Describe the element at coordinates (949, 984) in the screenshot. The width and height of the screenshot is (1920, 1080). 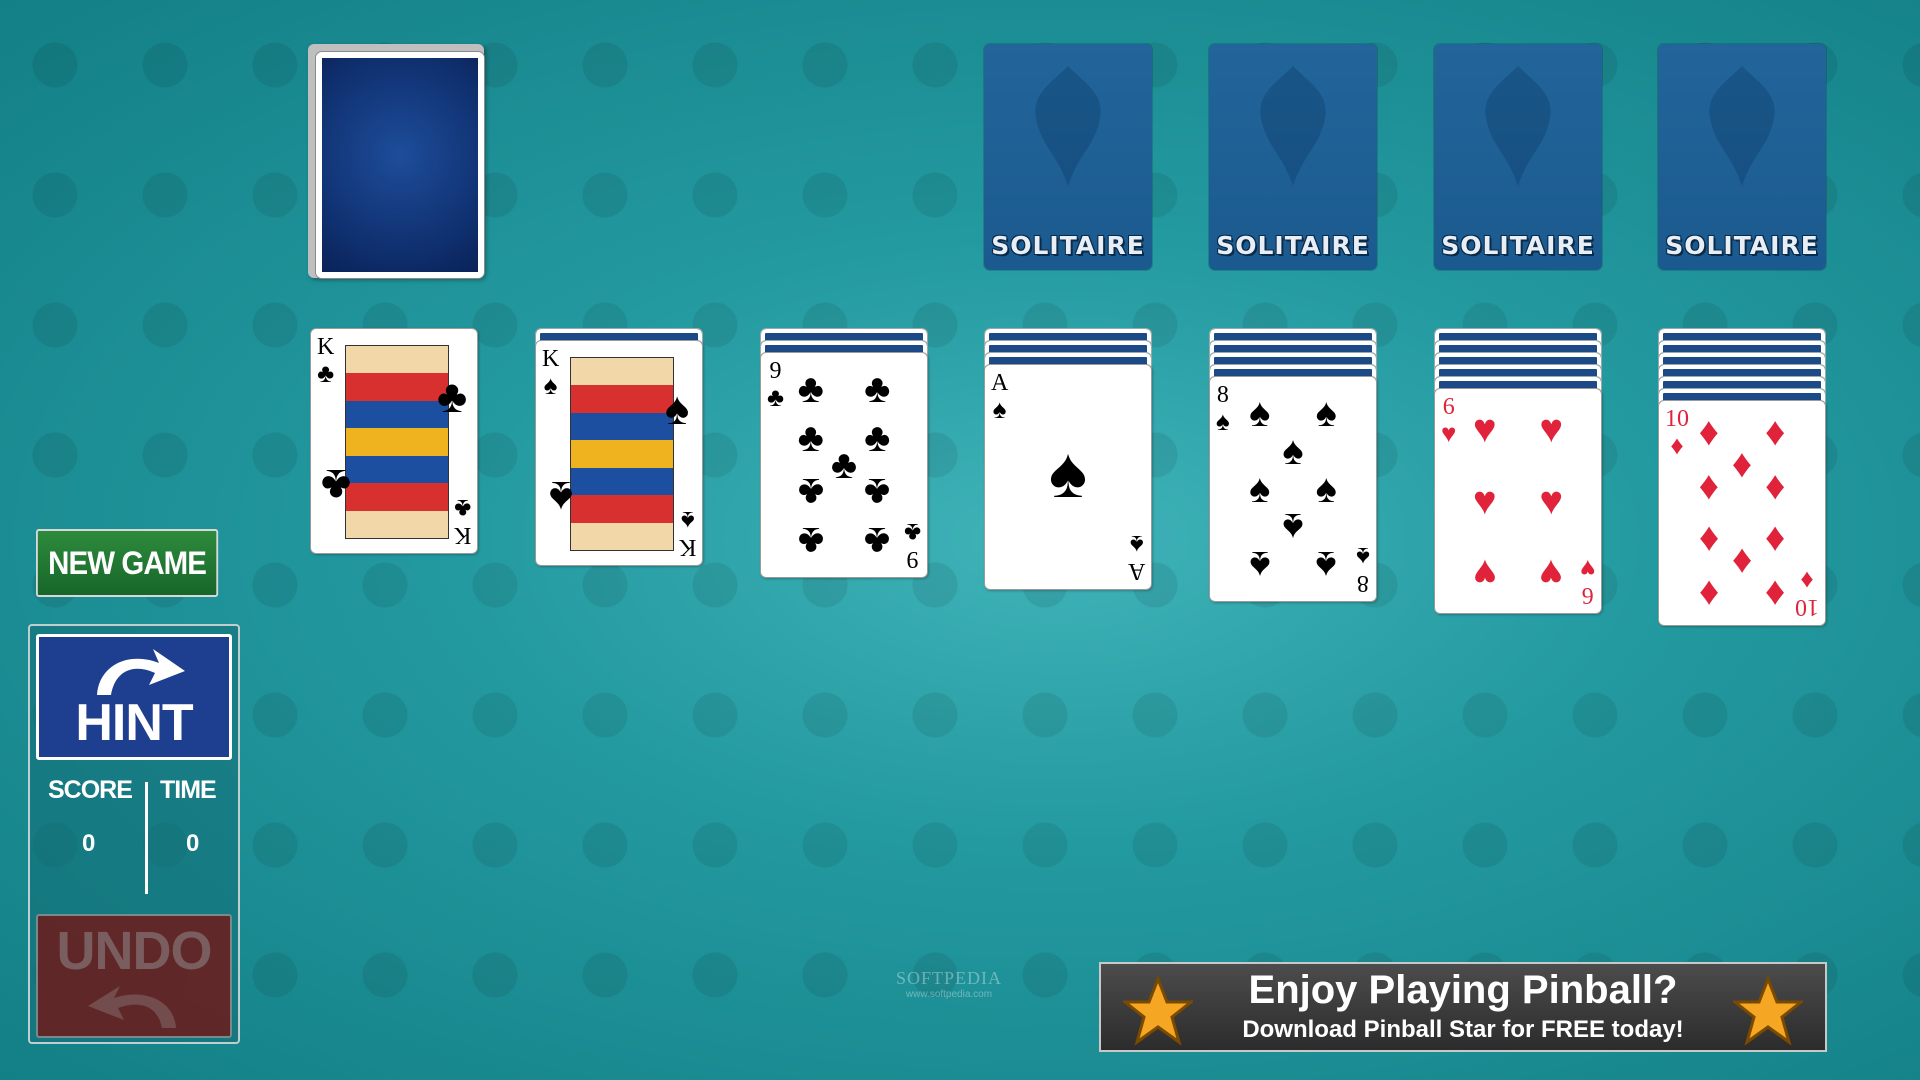
I see `watermark: SOFTPEDIA www.softpedia.com` at that location.